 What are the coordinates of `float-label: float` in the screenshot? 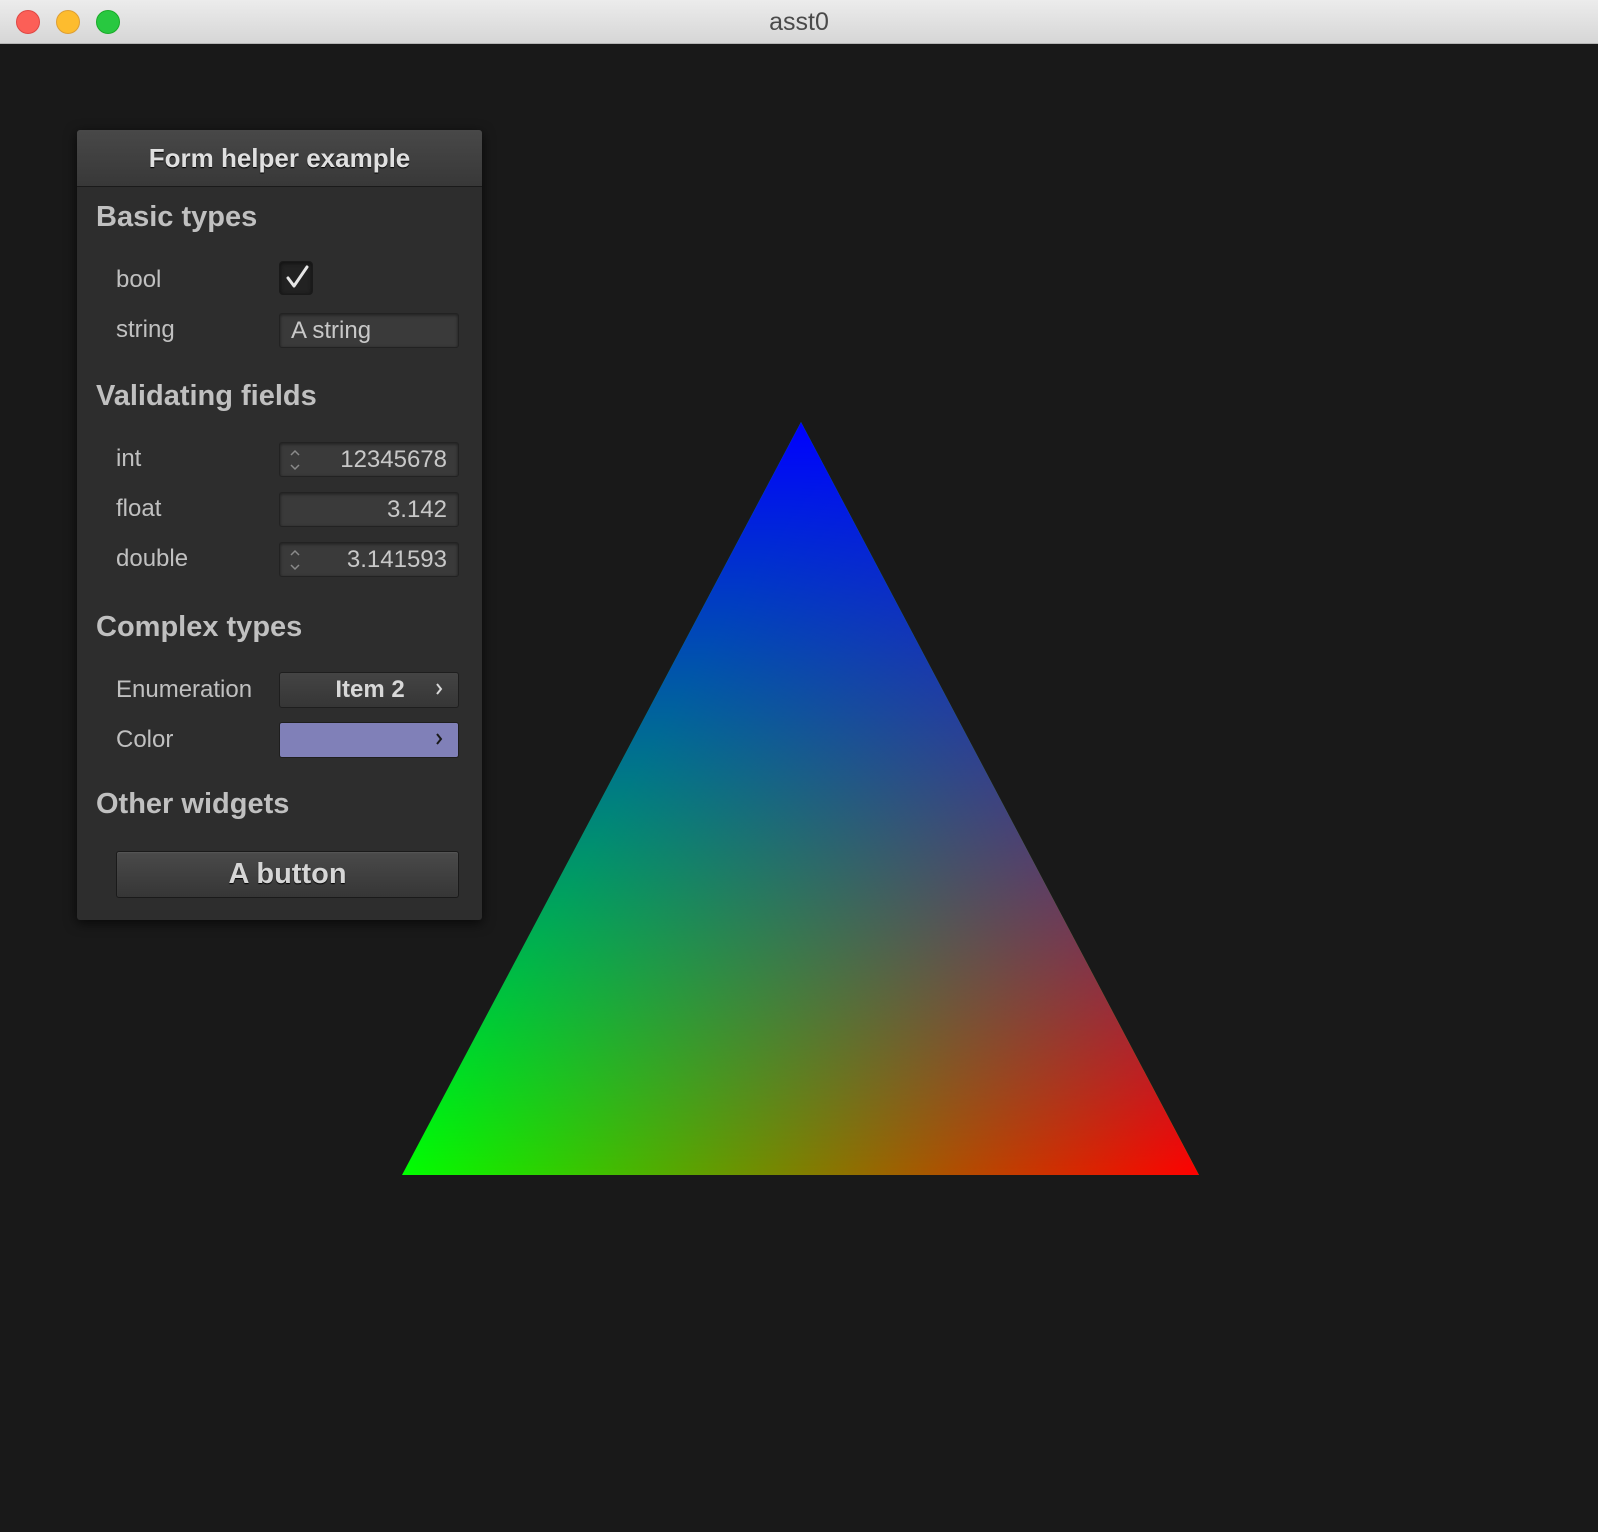 It's located at (139, 508).